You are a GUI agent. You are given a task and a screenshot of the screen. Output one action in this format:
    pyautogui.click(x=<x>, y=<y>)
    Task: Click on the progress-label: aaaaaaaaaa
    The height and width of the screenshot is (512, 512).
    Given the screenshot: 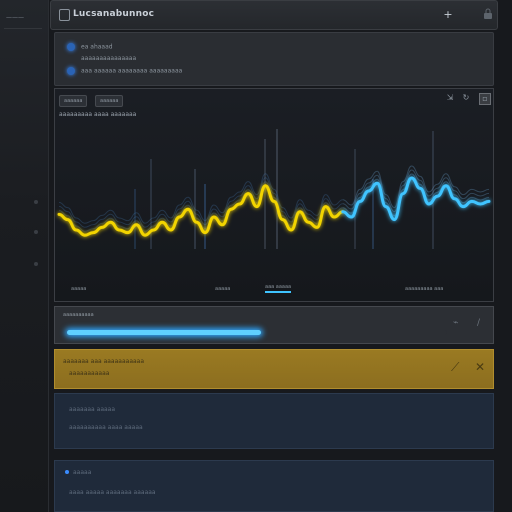 What is the action you would take?
    pyautogui.click(x=78, y=315)
    